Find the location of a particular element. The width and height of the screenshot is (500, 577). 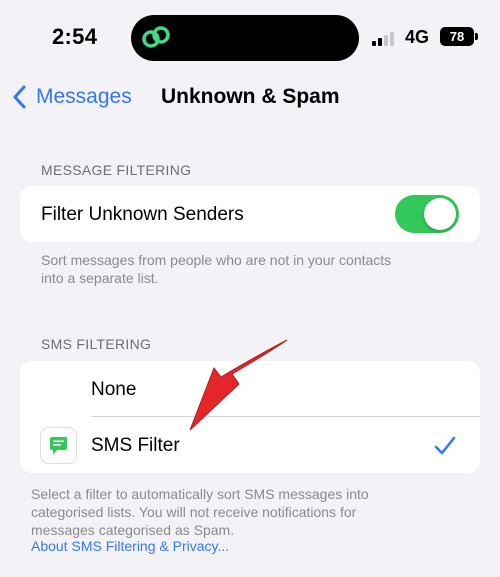

footer-line: messages categorised as Spam. is located at coordinates (133, 530).